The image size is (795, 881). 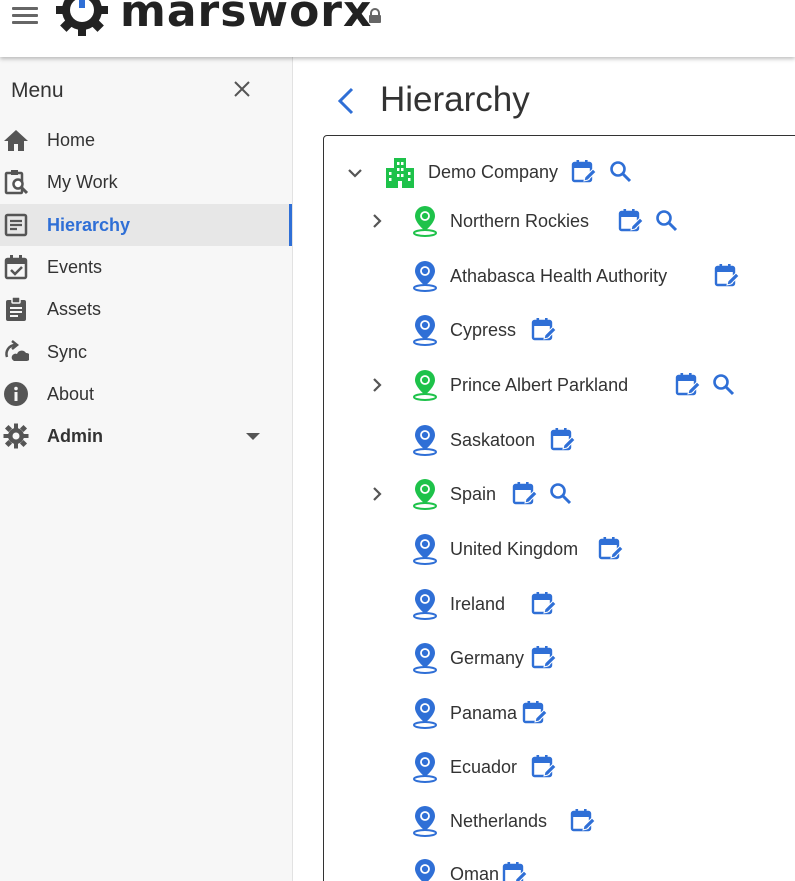 I want to click on sidebar-item-home: Home, so click(x=146, y=140).